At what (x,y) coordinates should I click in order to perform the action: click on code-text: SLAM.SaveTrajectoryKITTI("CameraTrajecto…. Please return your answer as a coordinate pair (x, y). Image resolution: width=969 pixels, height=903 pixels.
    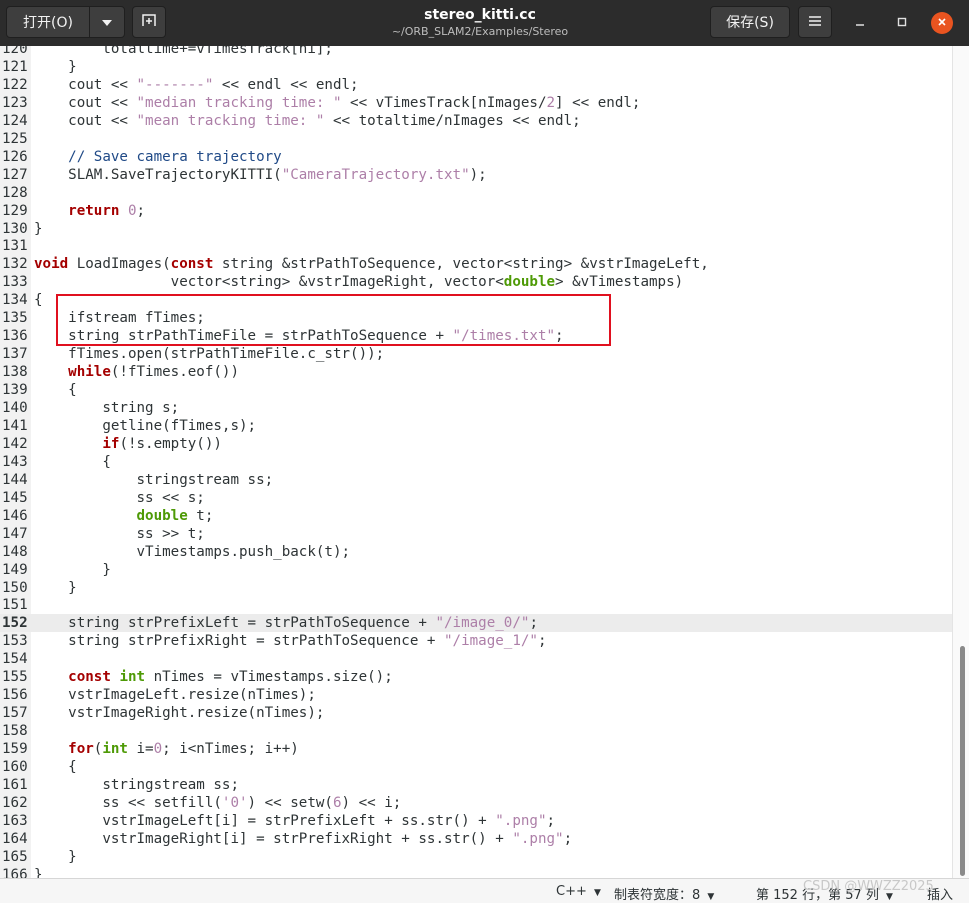
    Looking at the image, I should click on (260, 174).